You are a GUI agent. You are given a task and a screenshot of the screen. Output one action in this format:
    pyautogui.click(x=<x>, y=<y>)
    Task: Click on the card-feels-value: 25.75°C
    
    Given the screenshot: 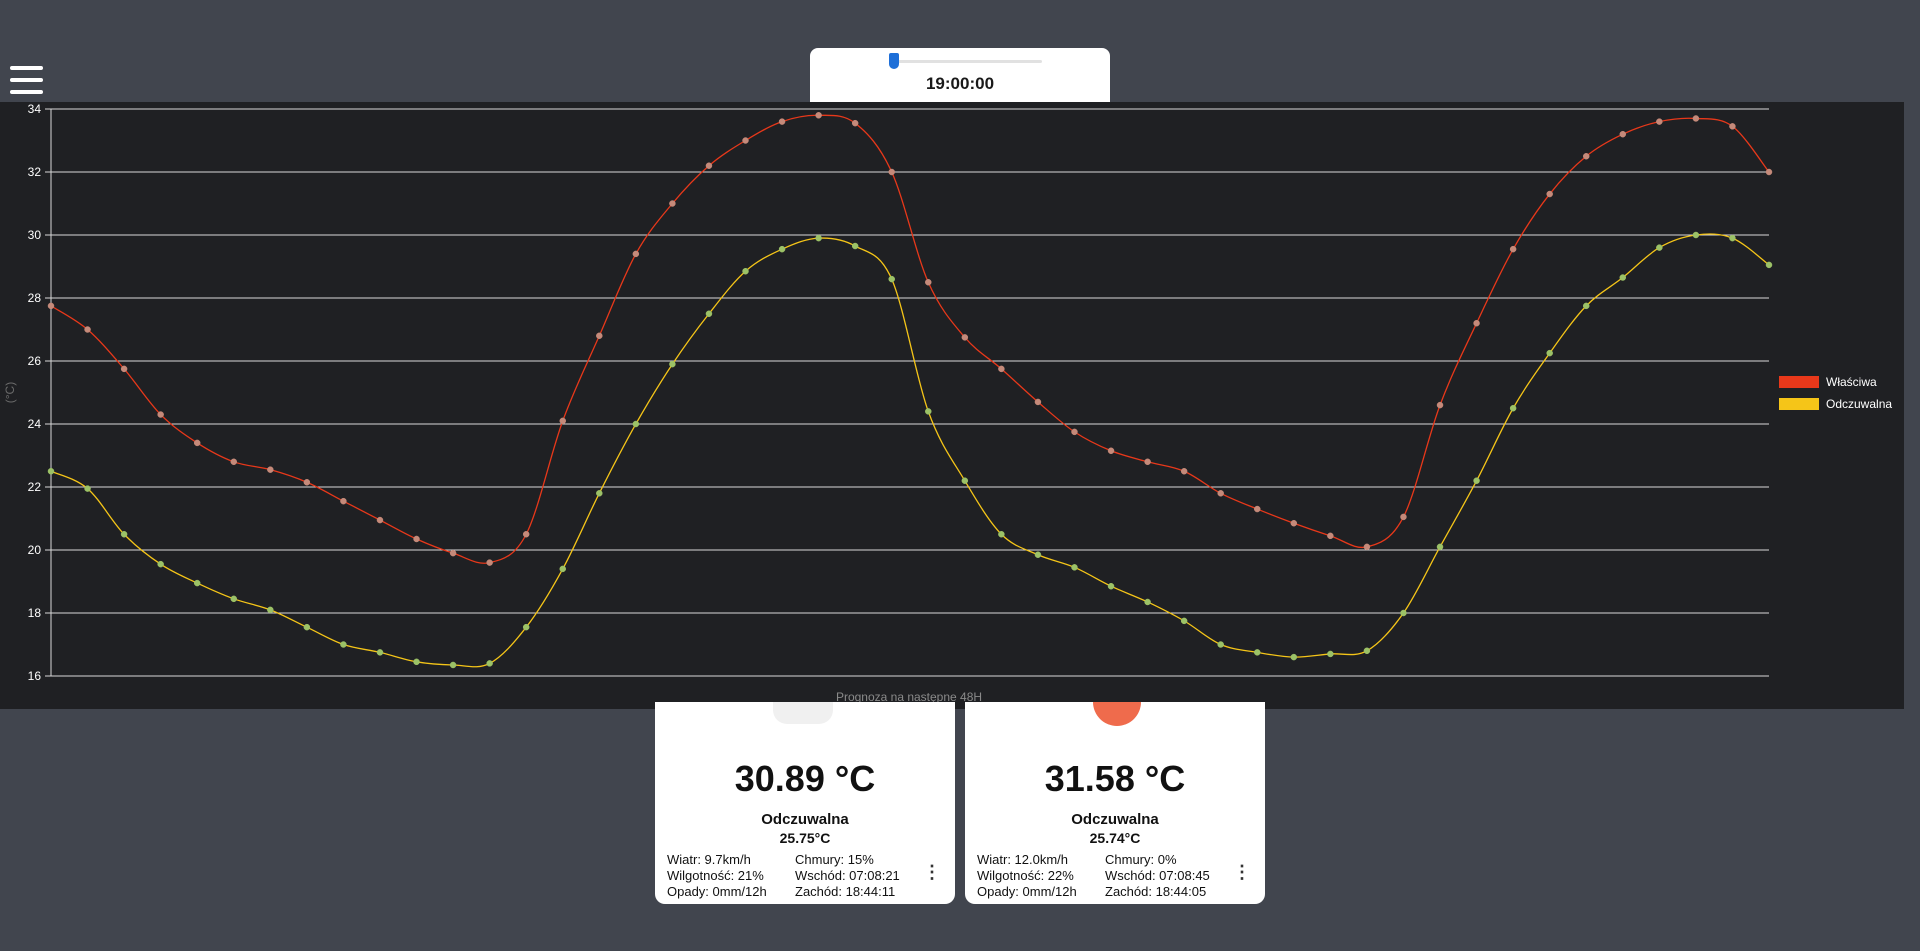 What is the action you would take?
    pyautogui.click(x=805, y=838)
    